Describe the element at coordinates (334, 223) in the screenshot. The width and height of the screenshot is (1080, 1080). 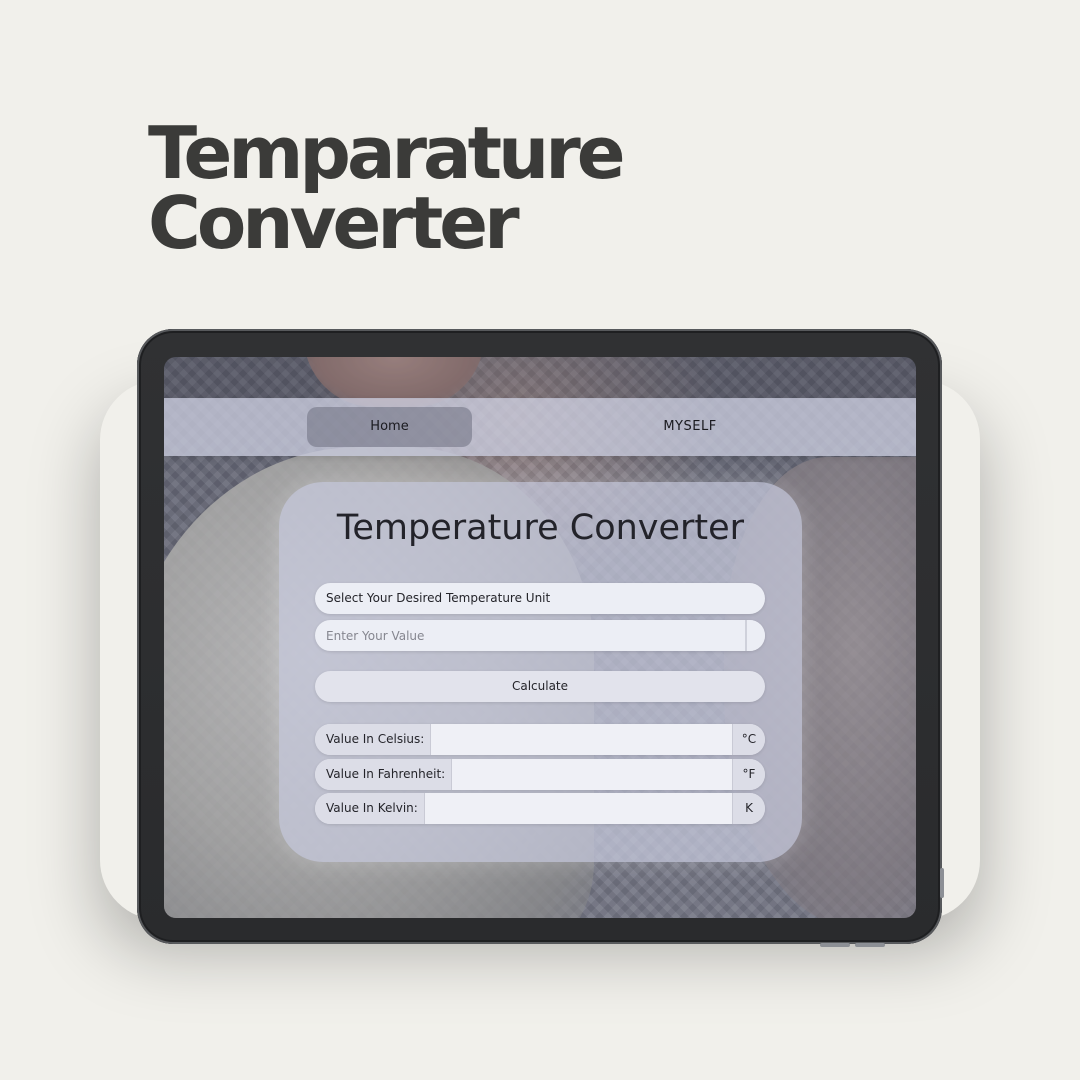
I see `promo-title-line2: Converter` at that location.